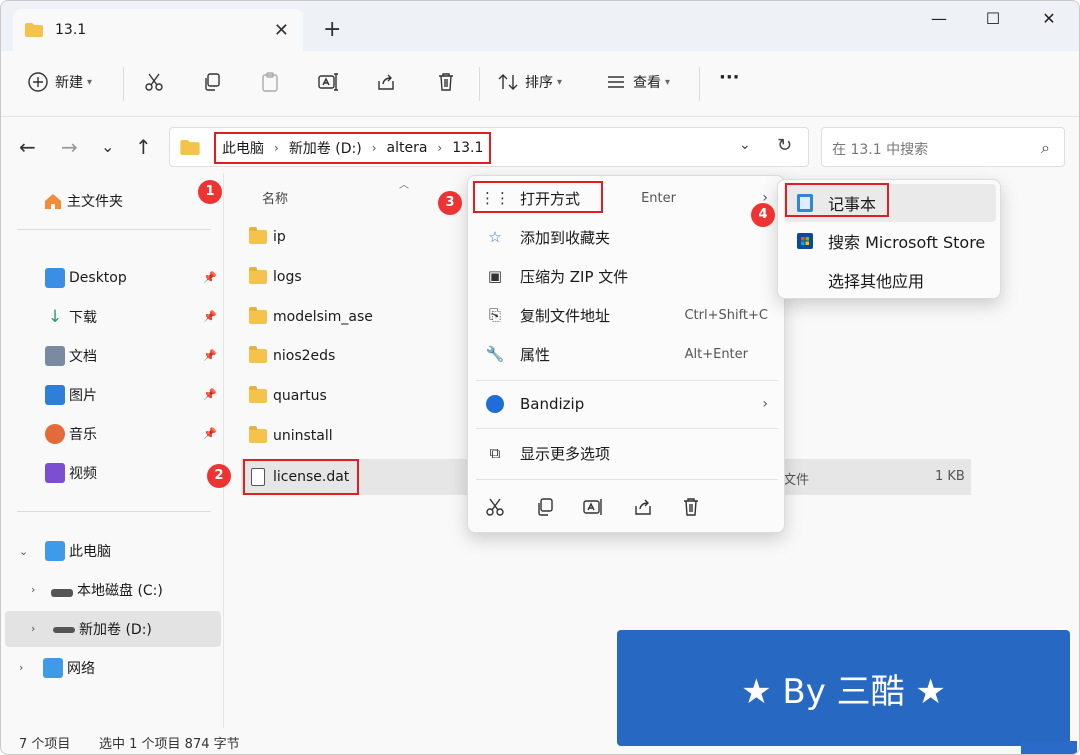 This screenshot has height=755, width=1080. Describe the element at coordinates (616, 82) in the screenshot. I see `view-lines-icon` at that location.